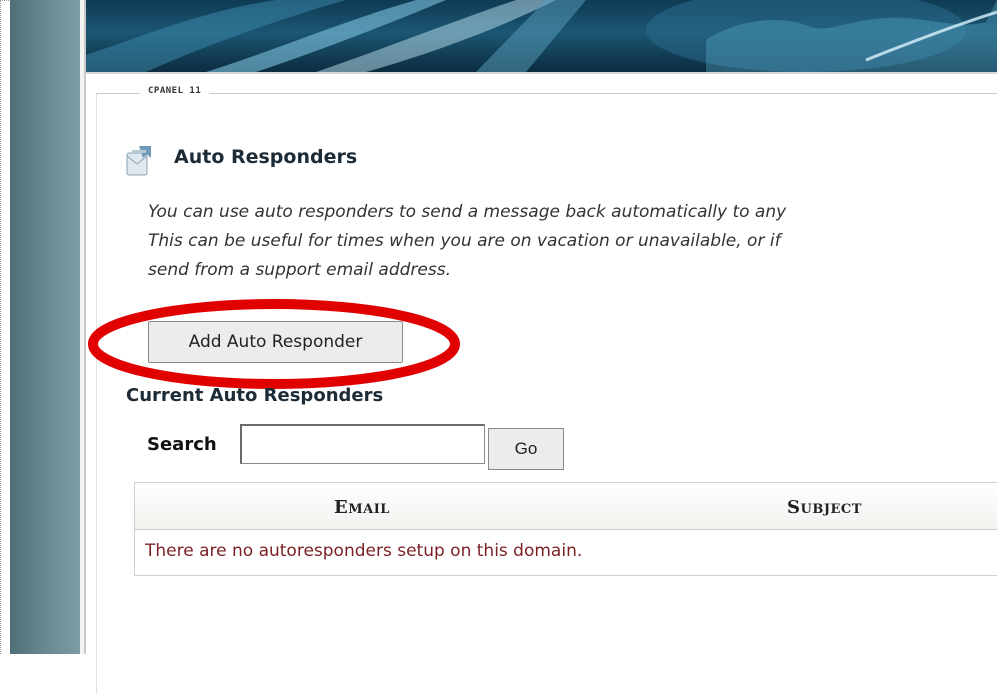 This screenshot has height=694, width=997. What do you see at coordinates (266, 157) in the screenshot?
I see `page-title: Auto Responders` at bounding box center [266, 157].